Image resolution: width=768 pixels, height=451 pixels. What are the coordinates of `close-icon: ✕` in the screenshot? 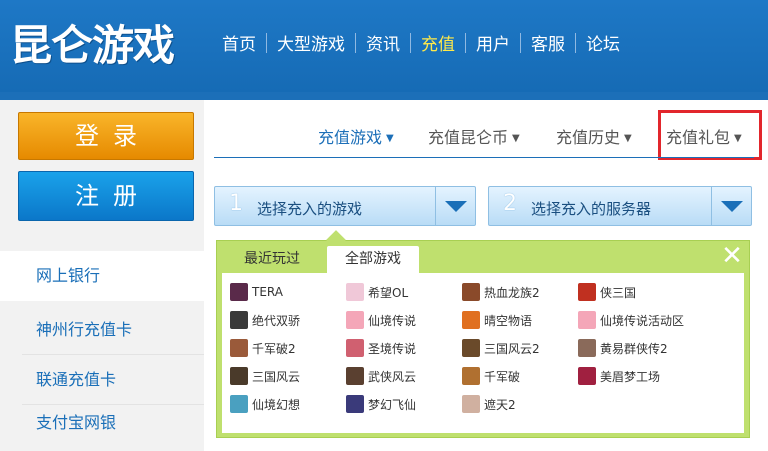 It's located at (732, 256).